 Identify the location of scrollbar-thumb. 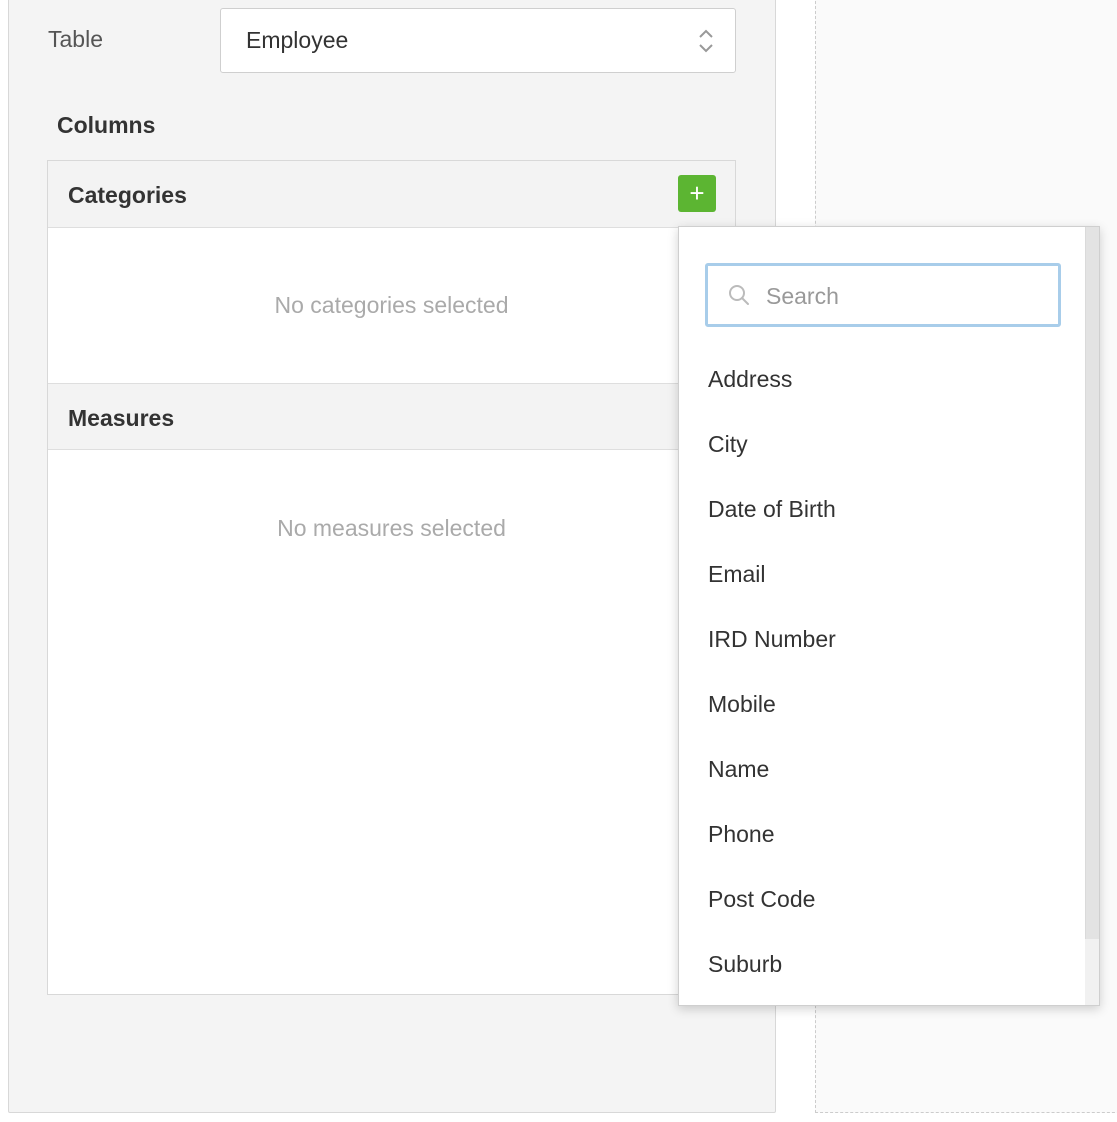
(1092, 583).